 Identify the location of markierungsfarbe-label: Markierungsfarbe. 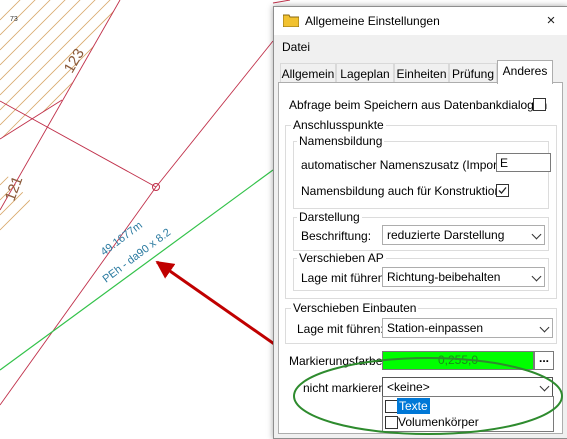
(336, 361).